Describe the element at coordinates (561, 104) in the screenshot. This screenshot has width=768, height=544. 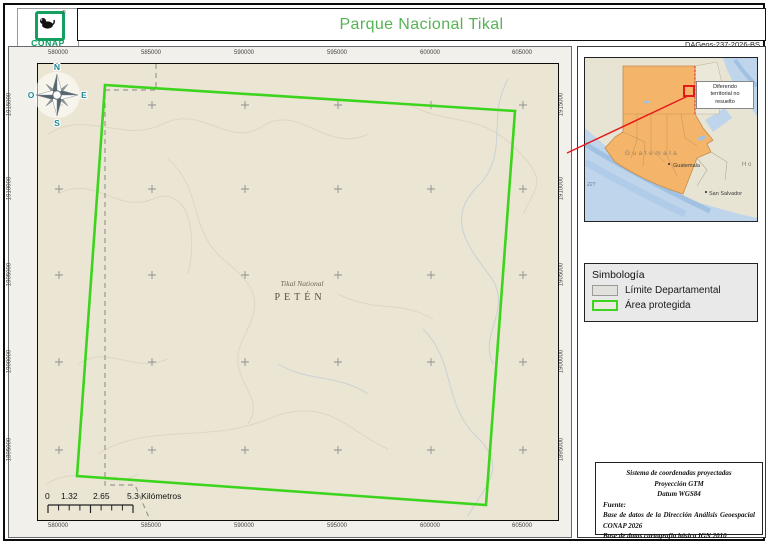
I see `ytick-right: 1915000` at that location.